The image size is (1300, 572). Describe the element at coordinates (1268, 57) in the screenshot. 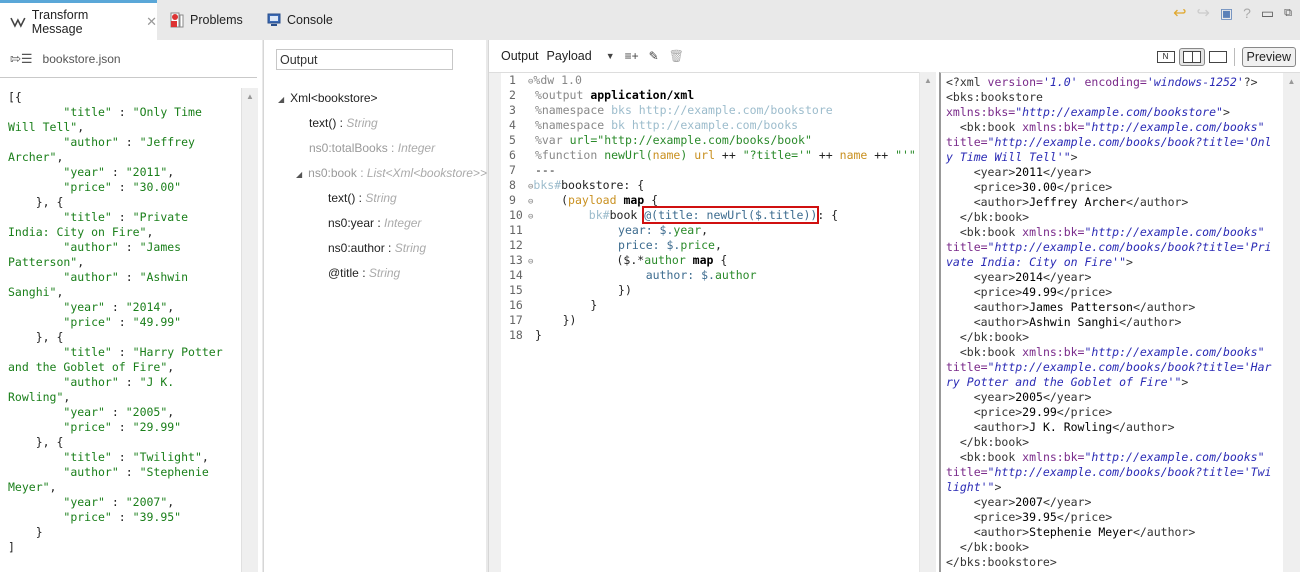

I see `preview-button: Preview` at that location.